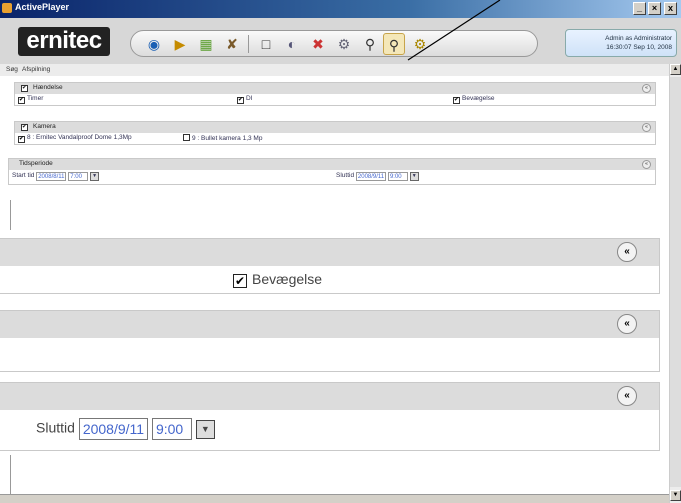 The height and width of the screenshot is (503, 681). I want to click on vertical-scrollbar: ▲ ▼, so click(675, 283).